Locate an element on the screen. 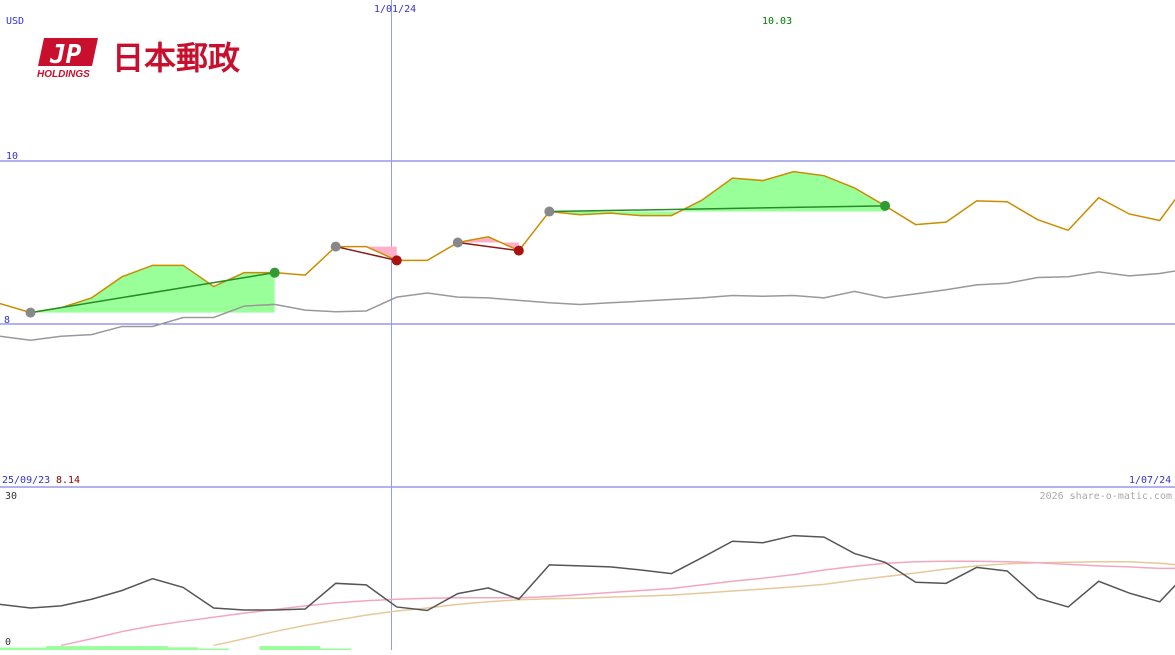  indicator-tick-0: 0 is located at coordinates (8, 642).